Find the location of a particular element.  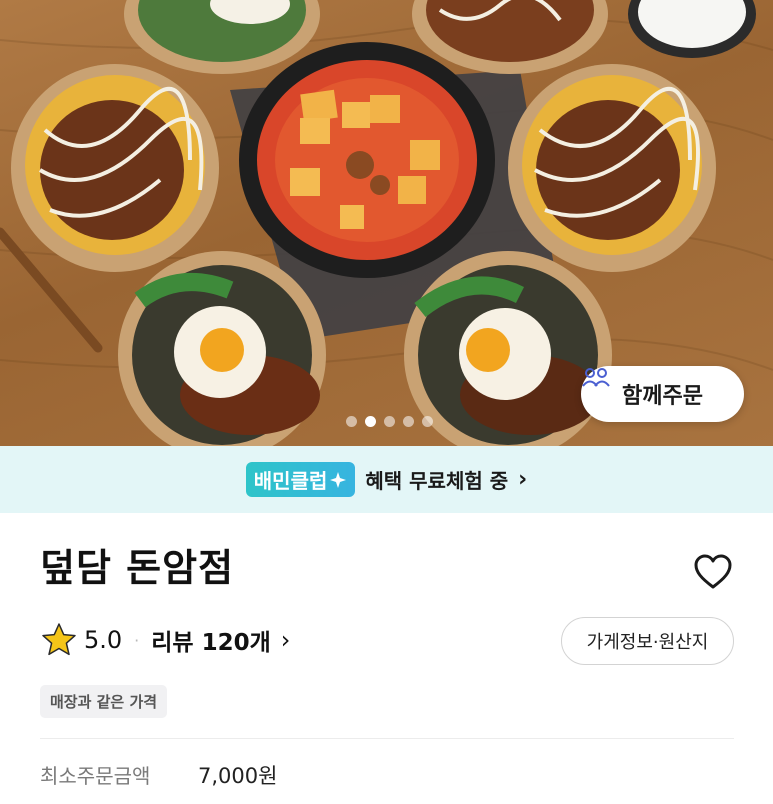

price-tag-label: 매장과 같은 가격 is located at coordinates (104, 702).